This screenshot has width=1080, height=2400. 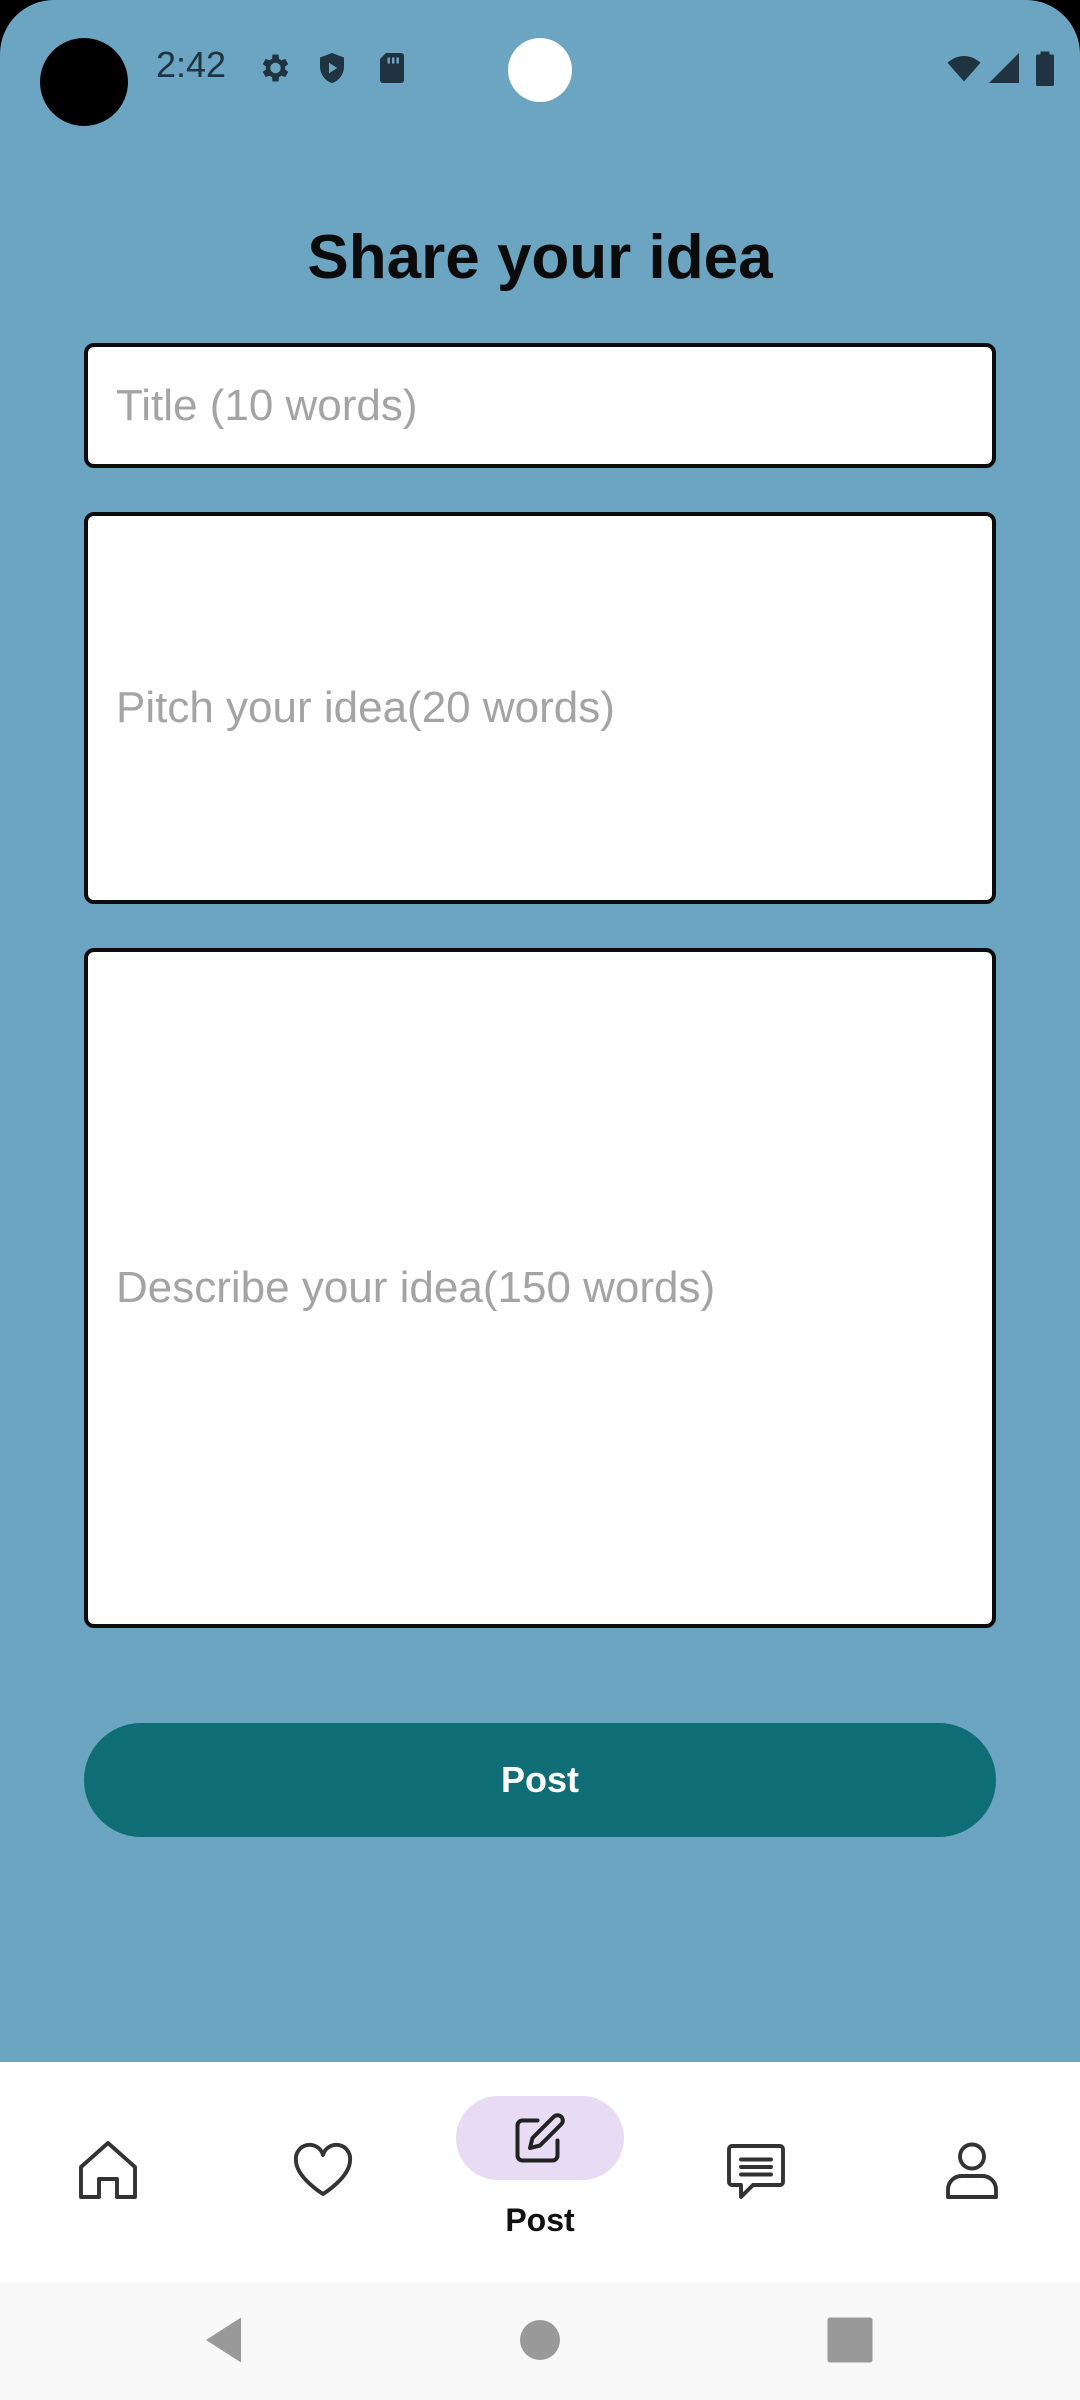 I want to click on post-button: Post, so click(x=540, y=1780).